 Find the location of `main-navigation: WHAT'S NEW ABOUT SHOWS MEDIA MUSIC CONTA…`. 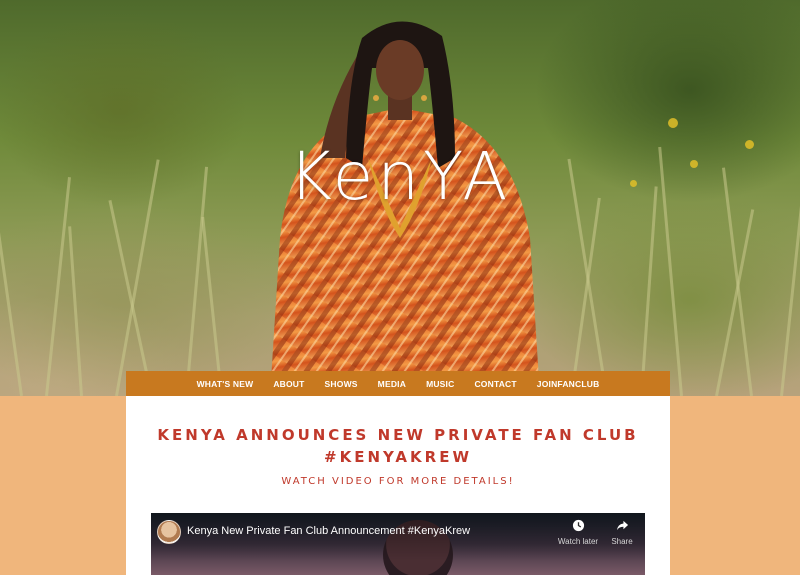

main-navigation: WHAT'S NEW ABOUT SHOWS MEDIA MUSIC CONTA… is located at coordinates (398, 383).